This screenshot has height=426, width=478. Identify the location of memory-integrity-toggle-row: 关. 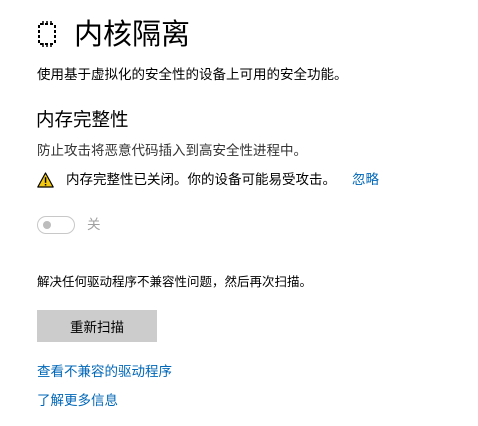
(69, 225).